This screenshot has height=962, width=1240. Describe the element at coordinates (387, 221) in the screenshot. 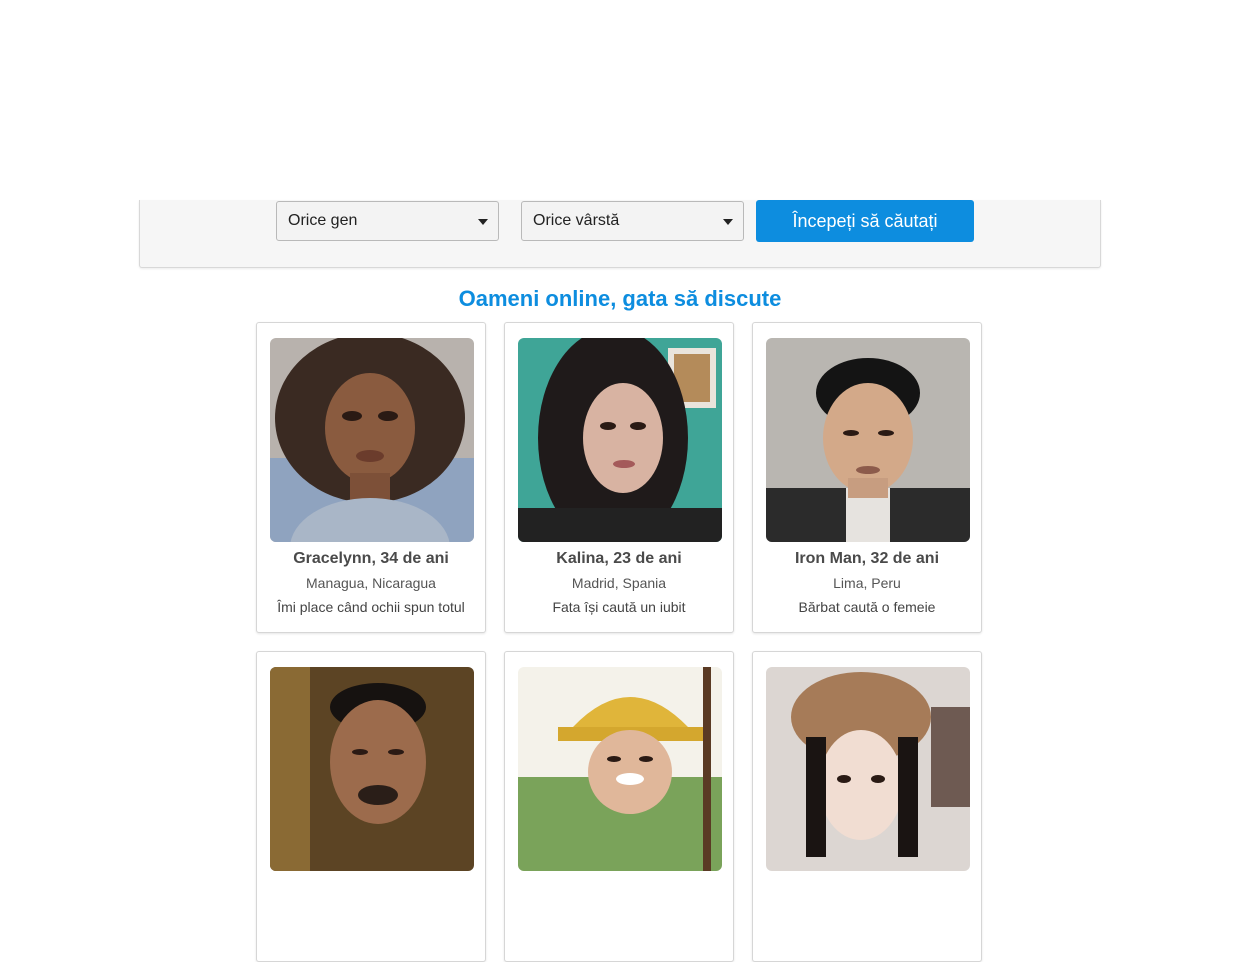

I see `gender-select: Orice gen` at that location.